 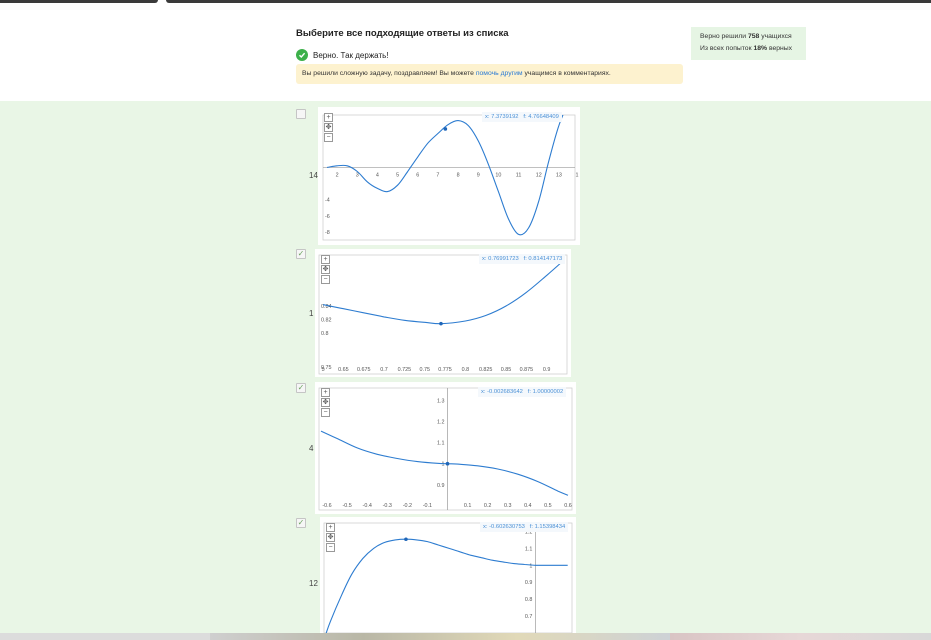 What do you see at coordinates (337, 175) in the screenshot?
I see `x-tick-label: 2` at bounding box center [337, 175].